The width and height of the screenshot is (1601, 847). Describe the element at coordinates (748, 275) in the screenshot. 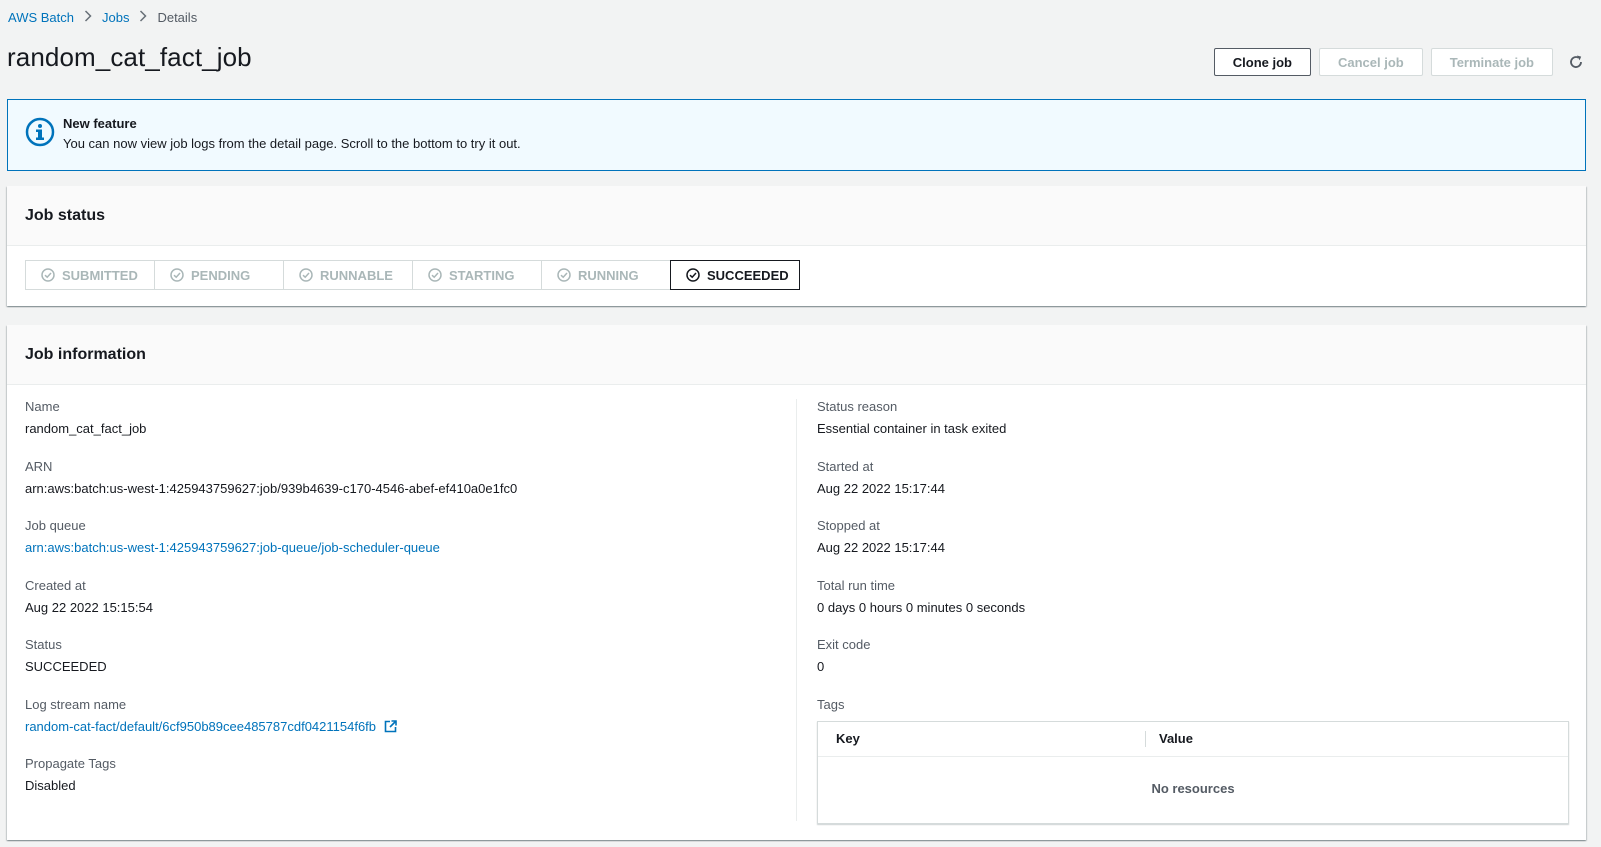

I see `status-step-label: SUCCEEDED` at that location.